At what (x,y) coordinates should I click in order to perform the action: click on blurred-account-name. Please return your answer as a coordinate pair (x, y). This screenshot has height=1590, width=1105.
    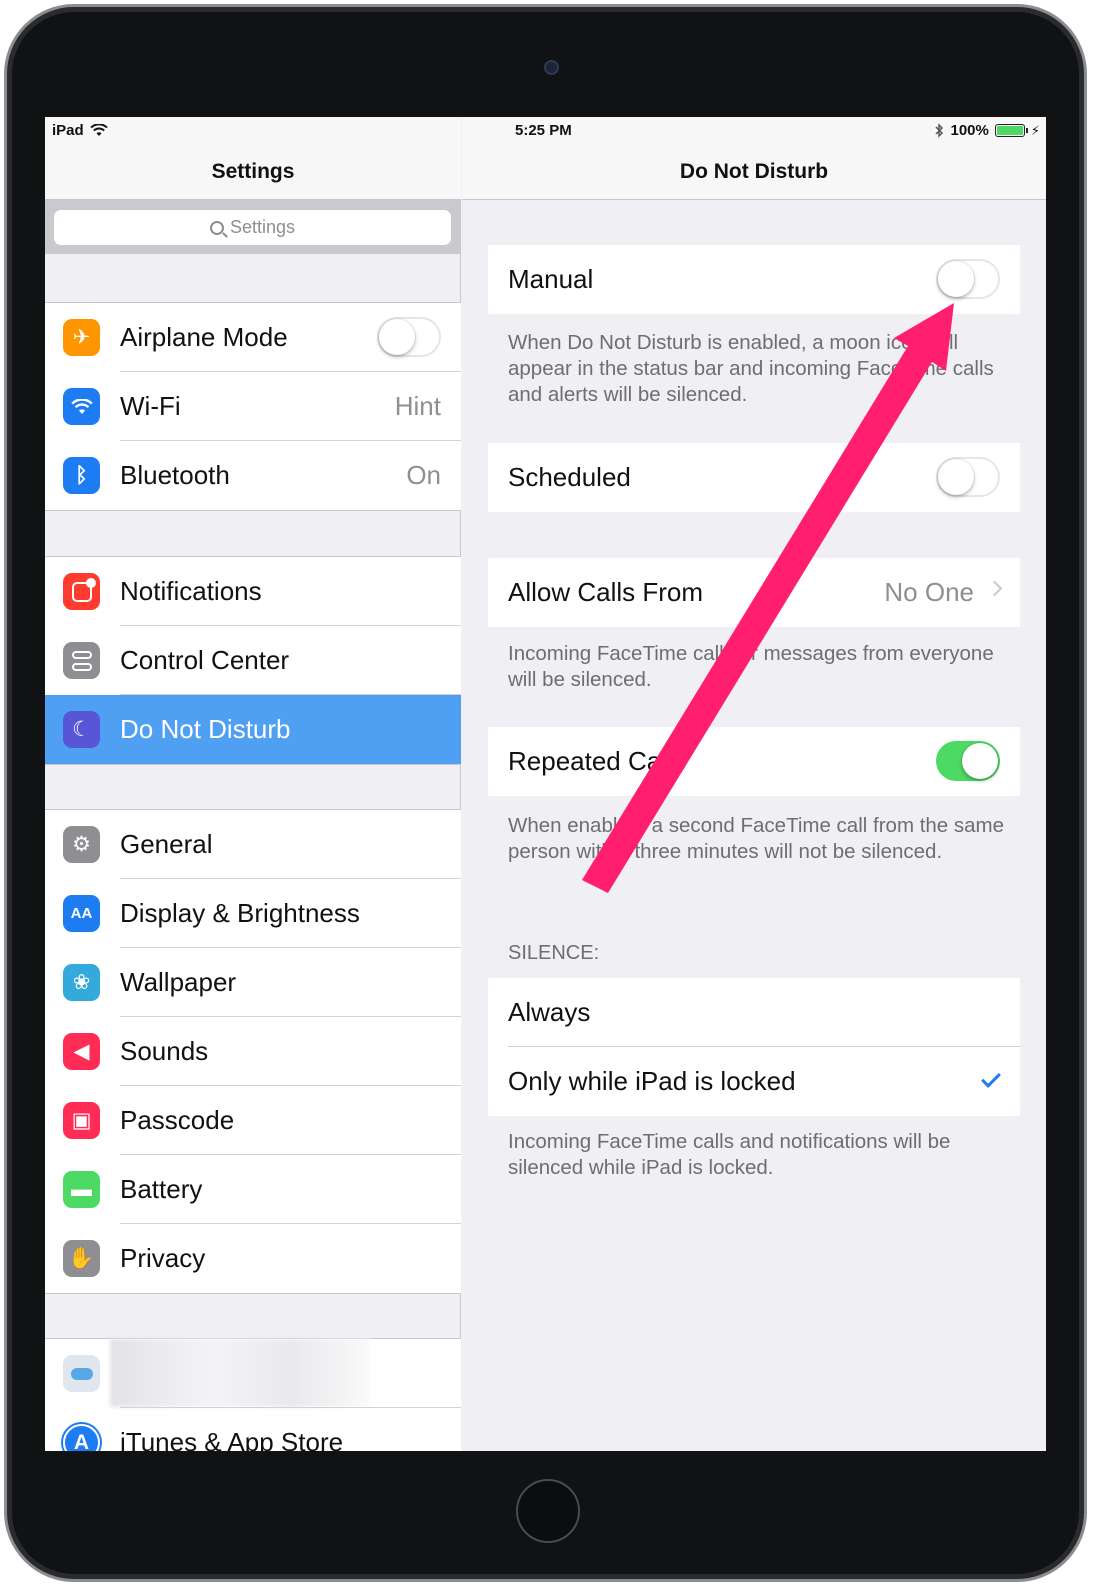
    Looking at the image, I should click on (240, 1373).